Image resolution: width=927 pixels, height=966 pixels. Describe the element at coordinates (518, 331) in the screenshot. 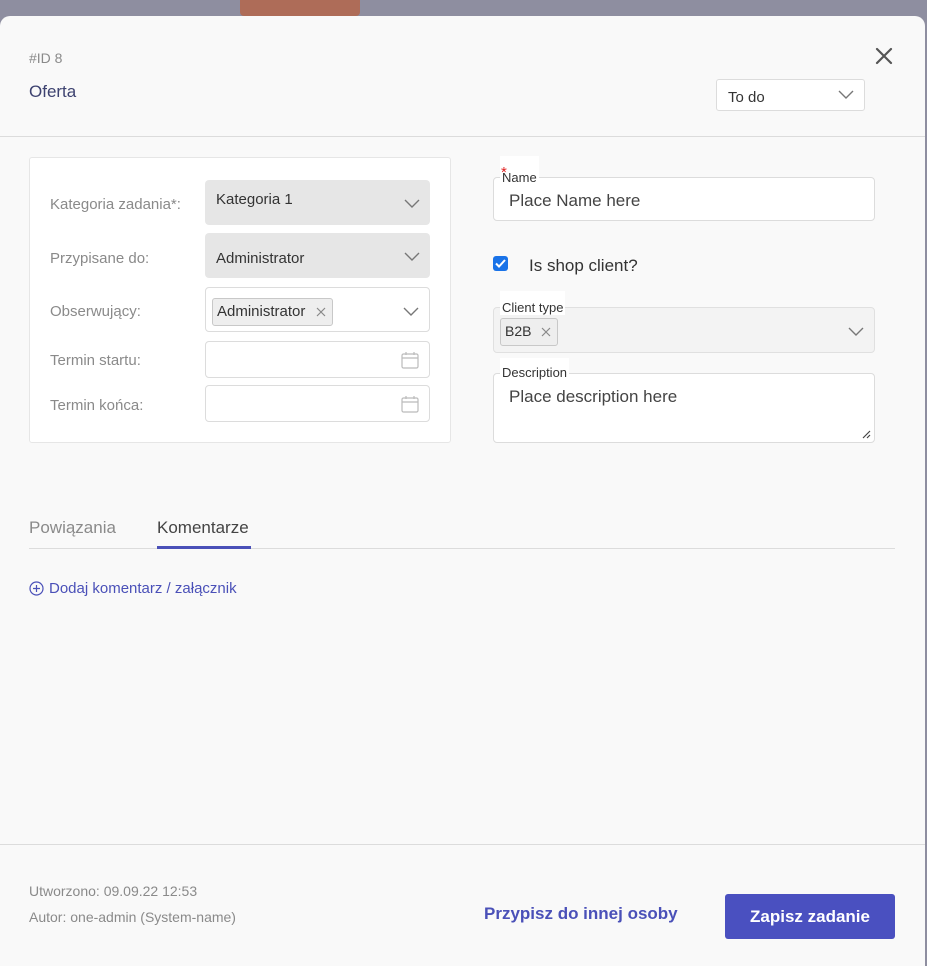

I see `client-type-tag-label: B2B` at that location.